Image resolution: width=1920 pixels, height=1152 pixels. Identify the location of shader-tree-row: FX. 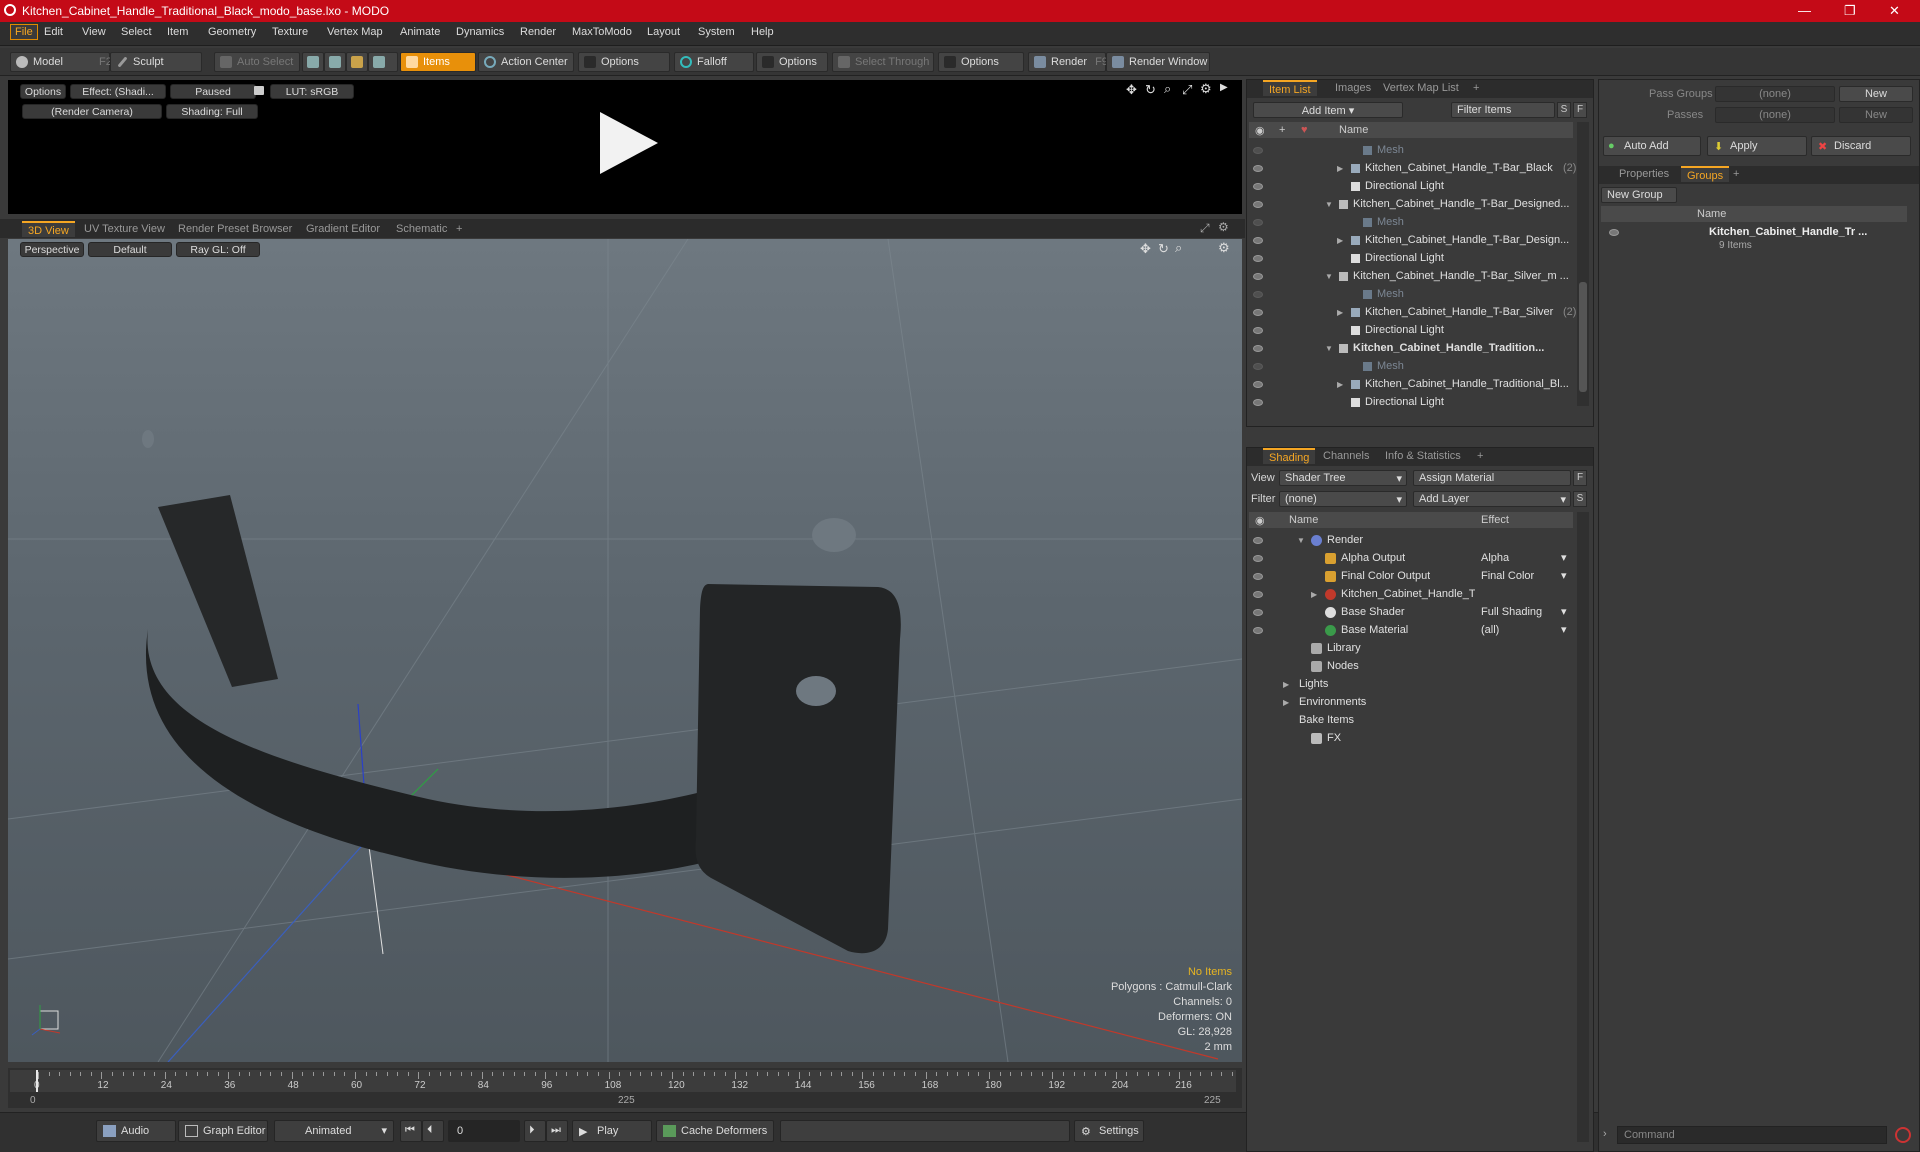
(1410, 739).